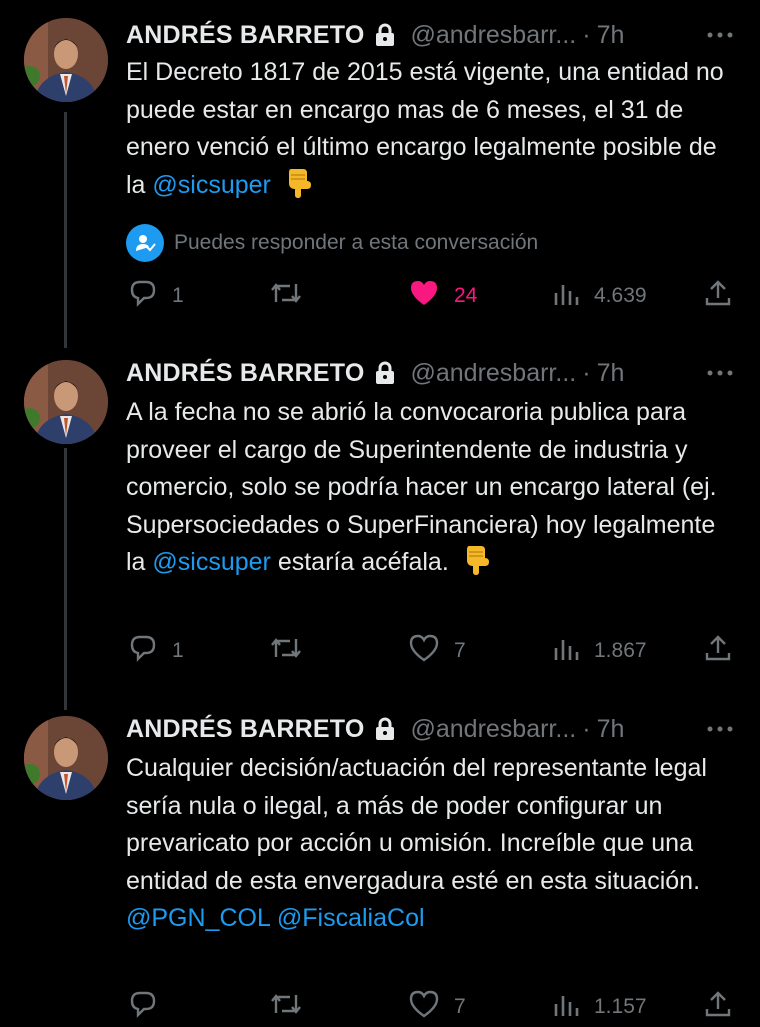 The image size is (760, 1027). I want to click on views-button: 1.867, so click(599, 651).